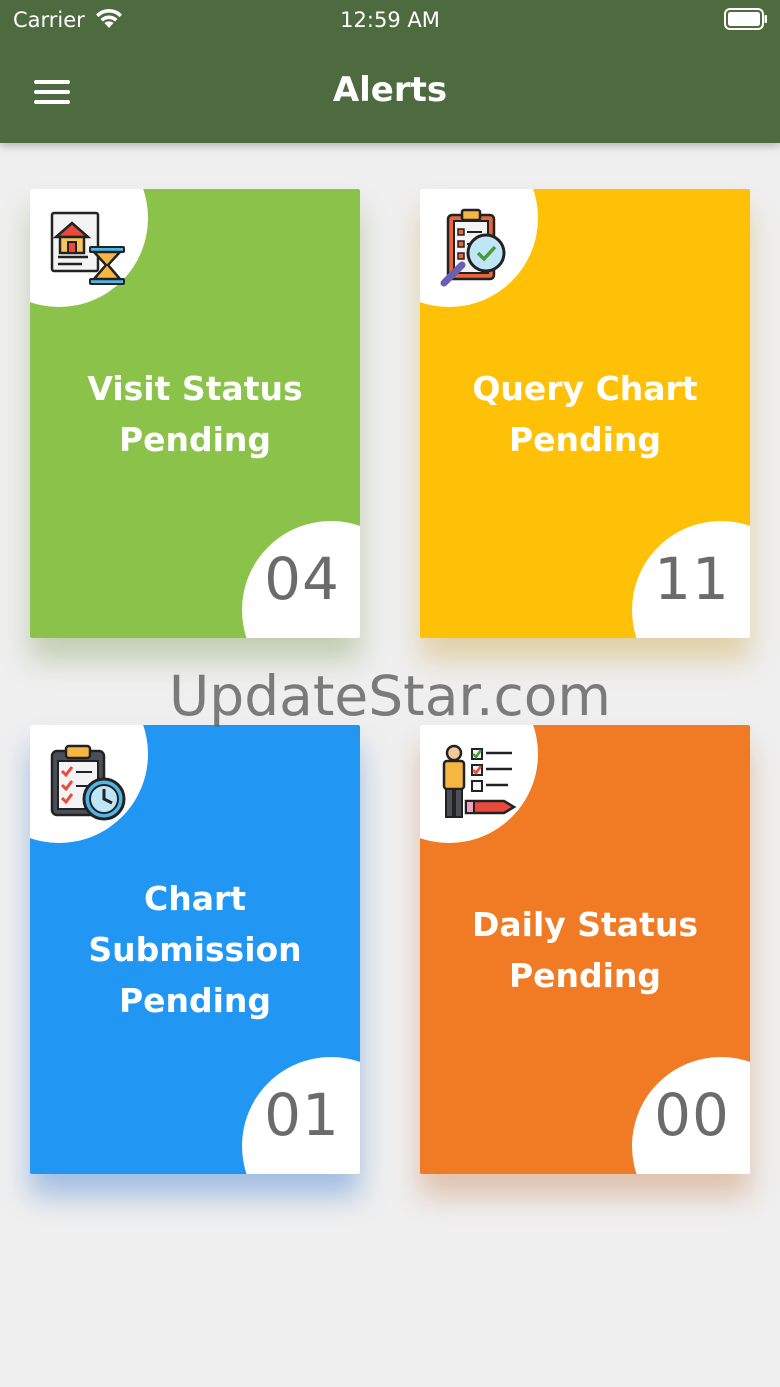  What do you see at coordinates (390, 696) in the screenshot?
I see `watermark-text: UpdateStar.com` at bounding box center [390, 696].